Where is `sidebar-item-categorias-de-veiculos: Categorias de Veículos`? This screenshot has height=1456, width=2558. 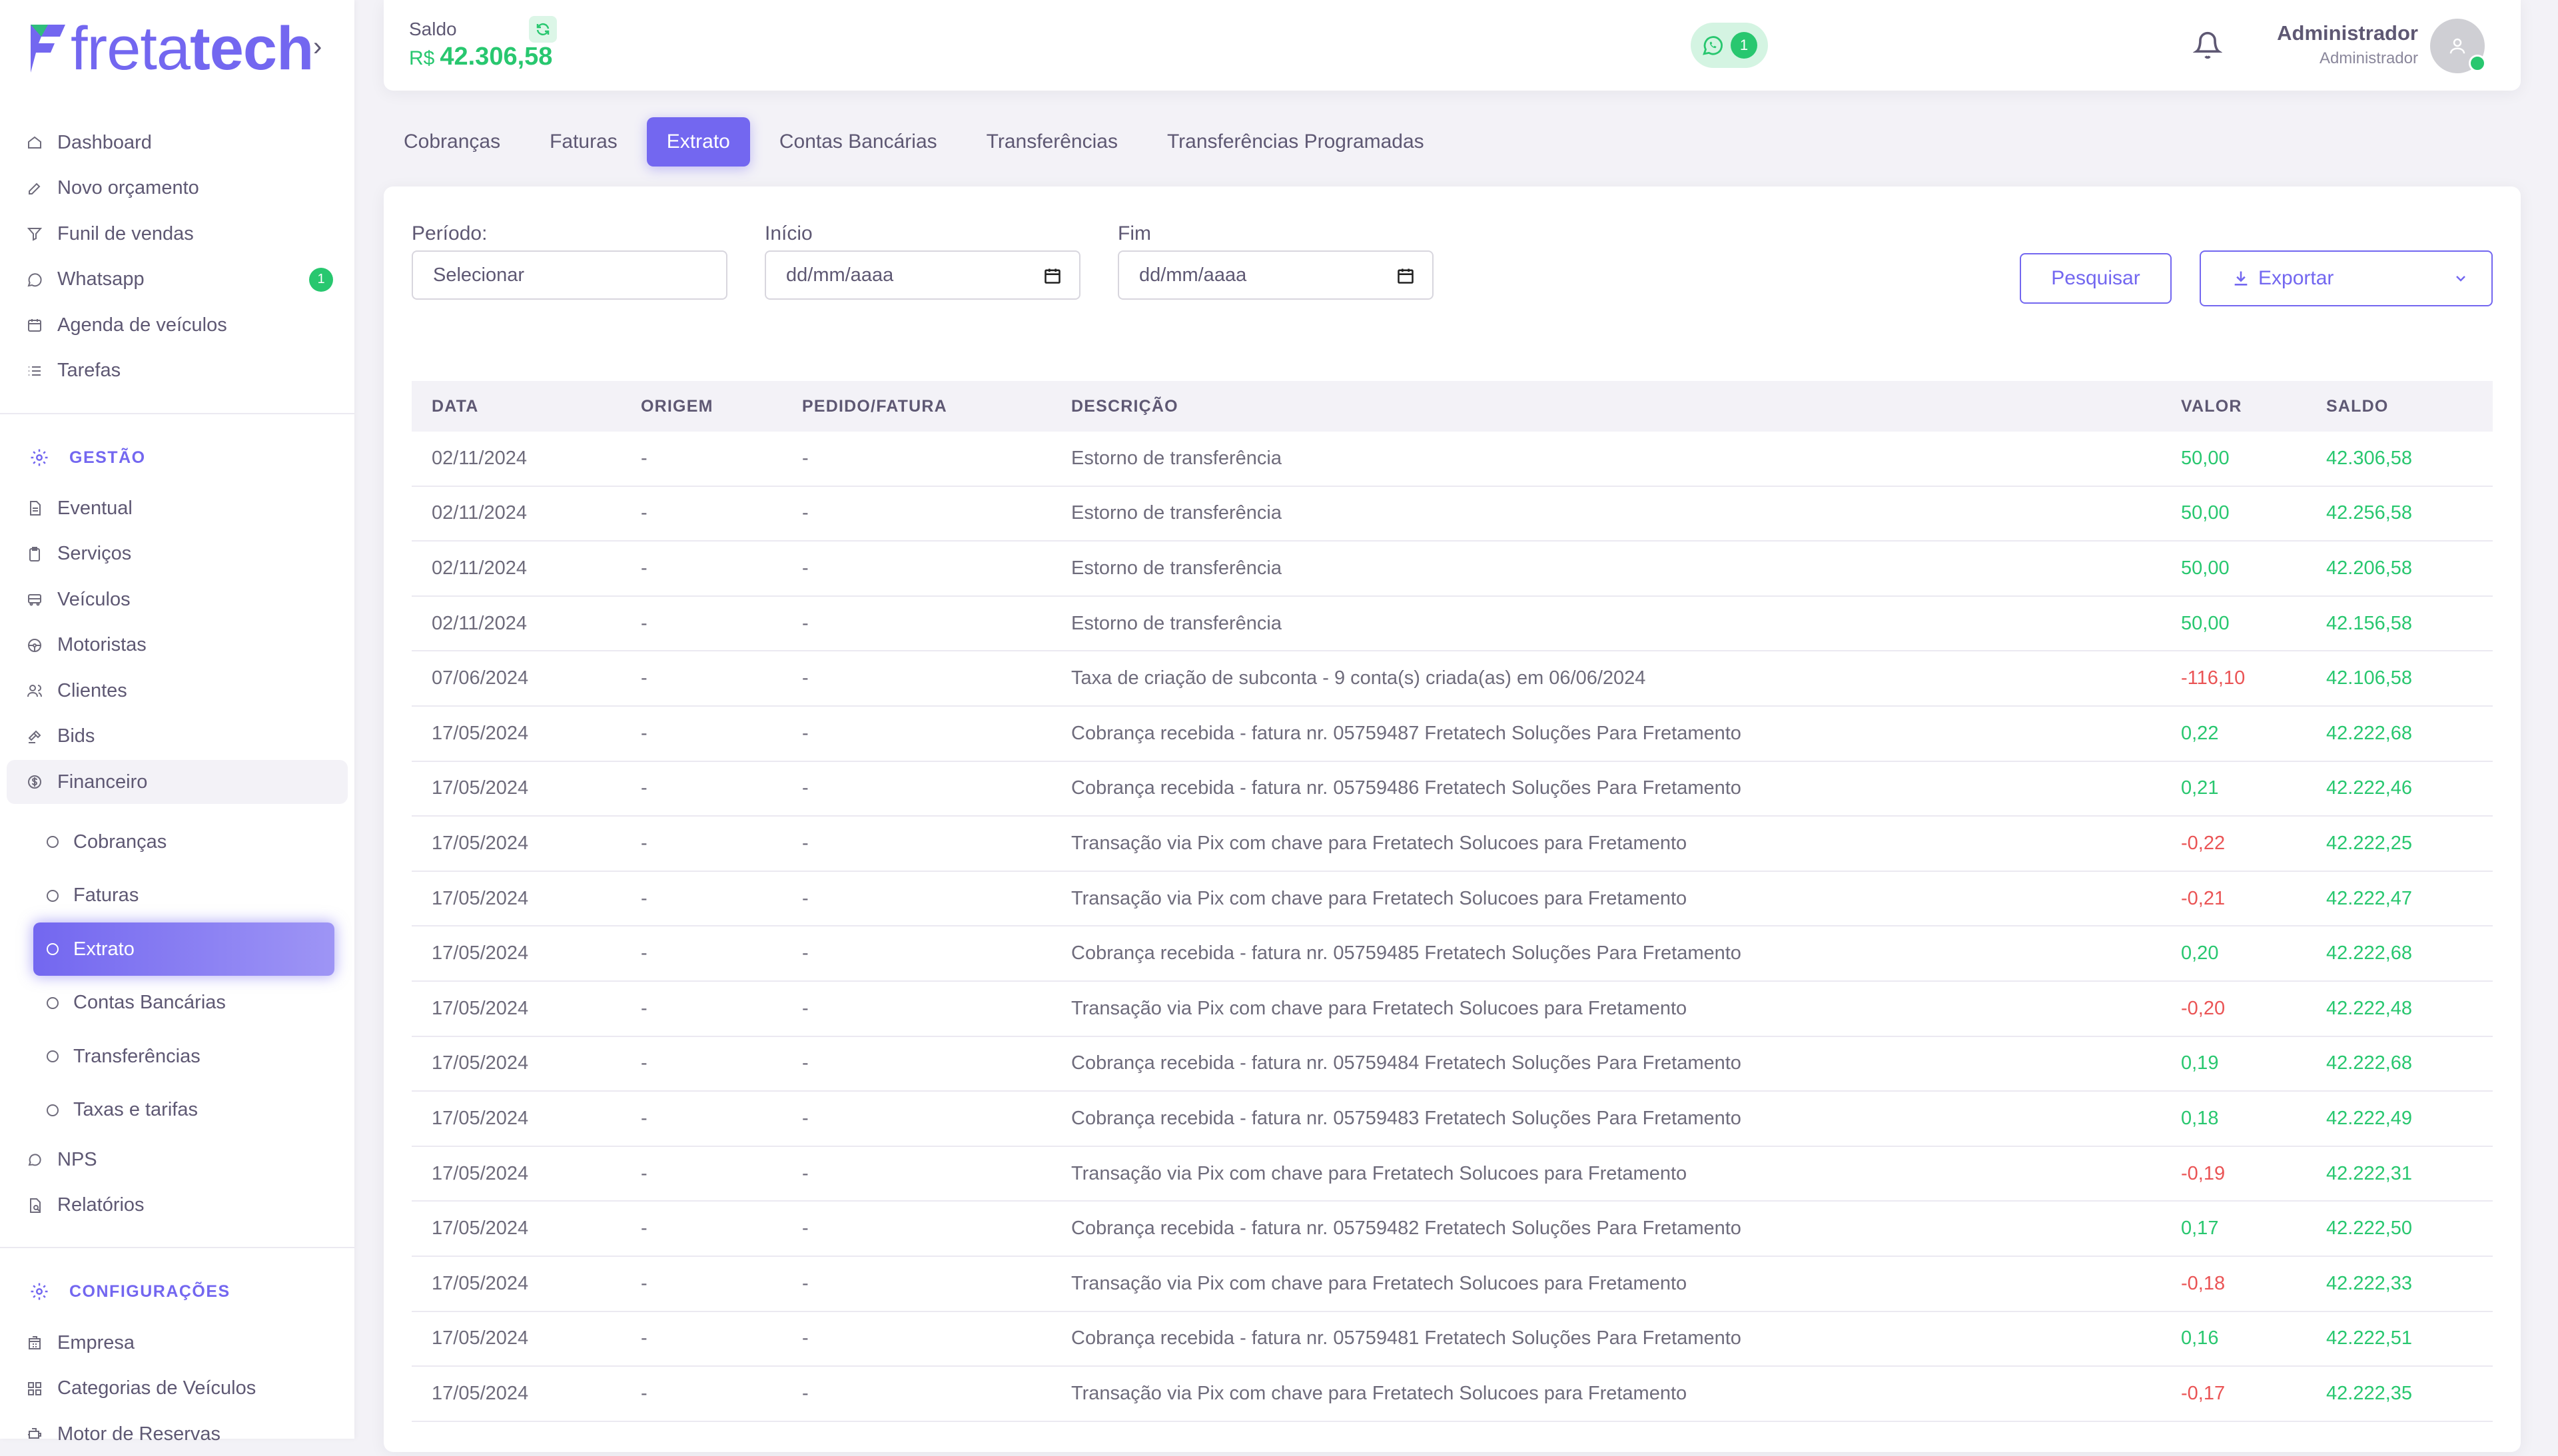 sidebar-item-categorias-de-veiculos: Categorias de Veículos is located at coordinates (178, 1389).